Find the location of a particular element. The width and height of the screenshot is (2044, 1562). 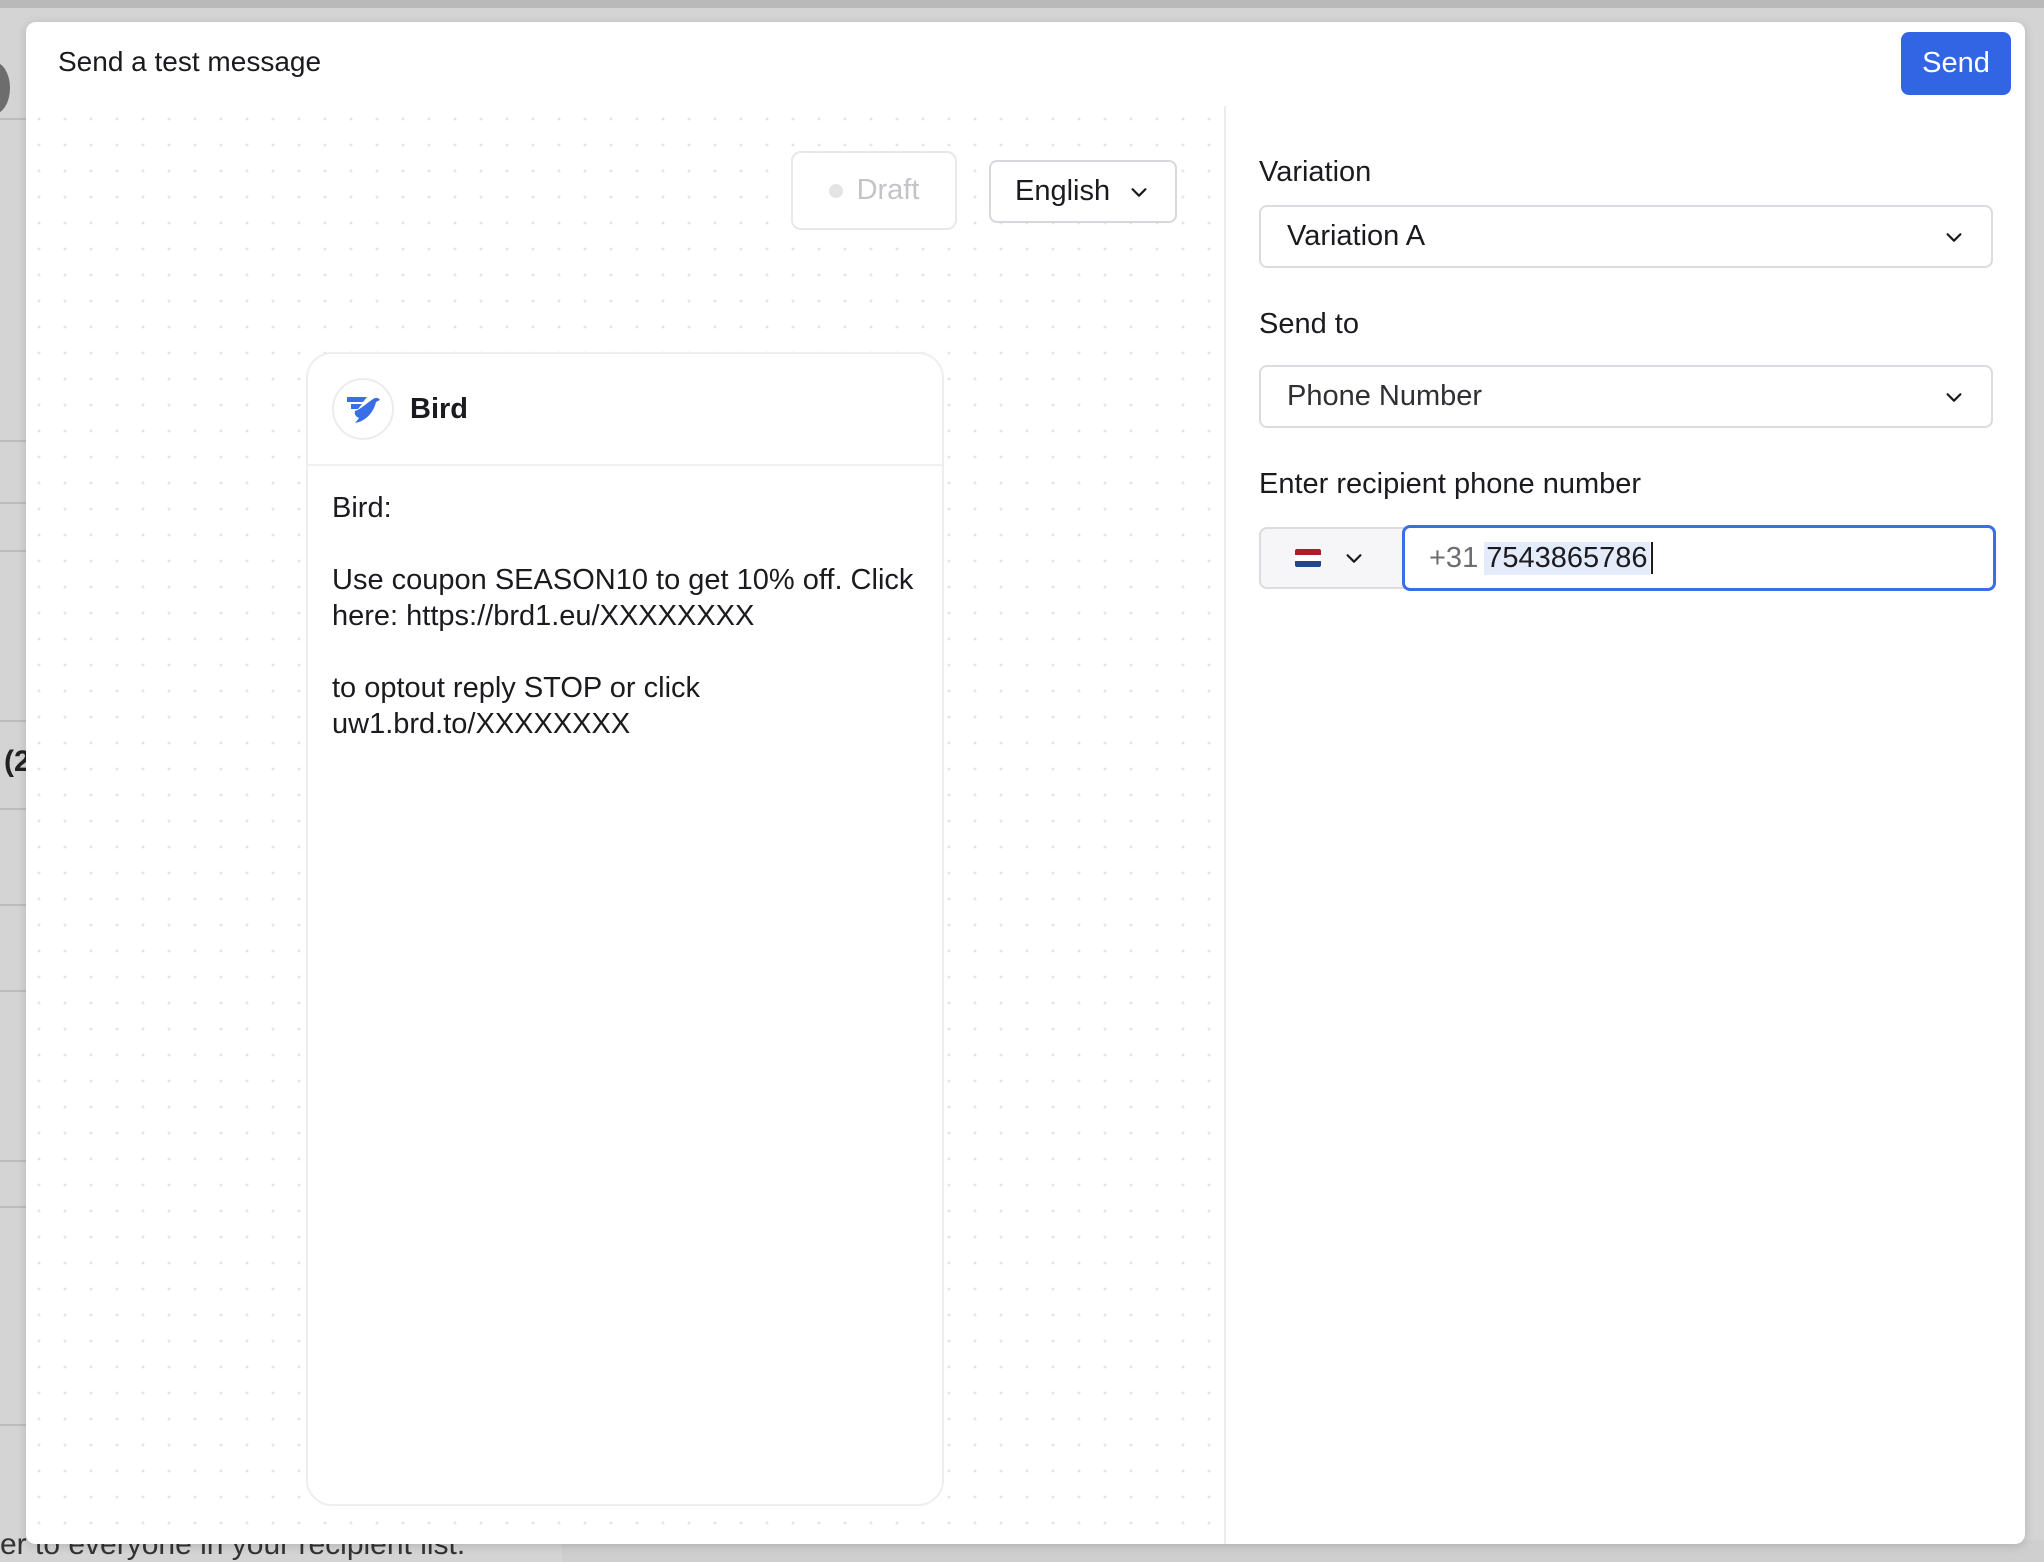

backdrop-top-strip is located at coordinates (1022, 4).